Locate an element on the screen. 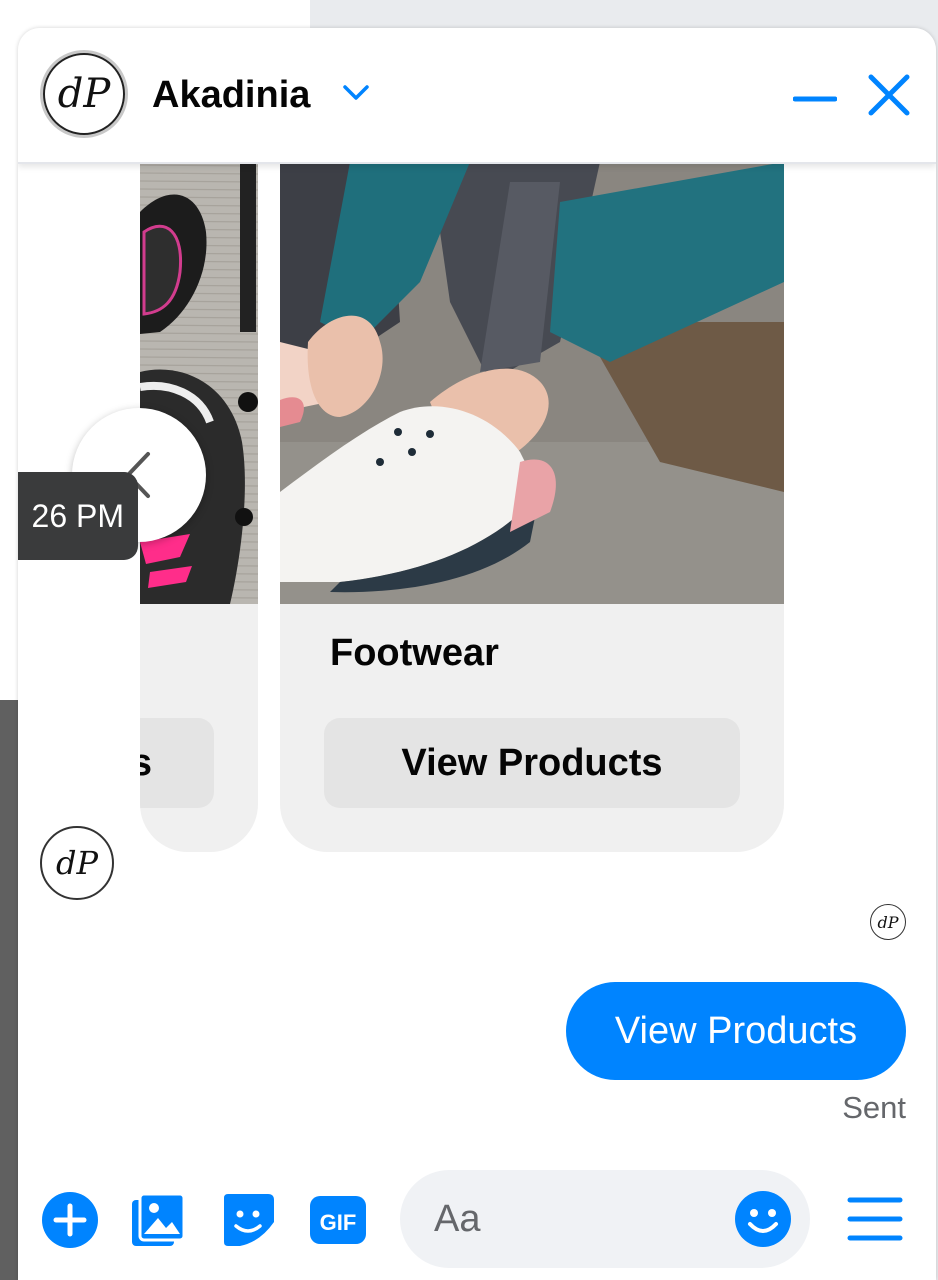  background-page-strip is located at coordinates (10, 990).